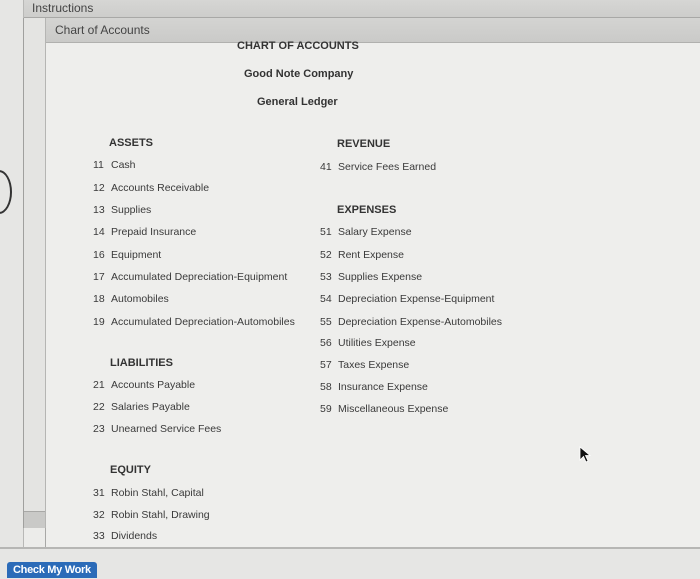 The height and width of the screenshot is (579, 700). What do you see at coordinates (6, 192) in the screenshot?
I see `left-edge-circle-icon` at bounding box center [6, 192].